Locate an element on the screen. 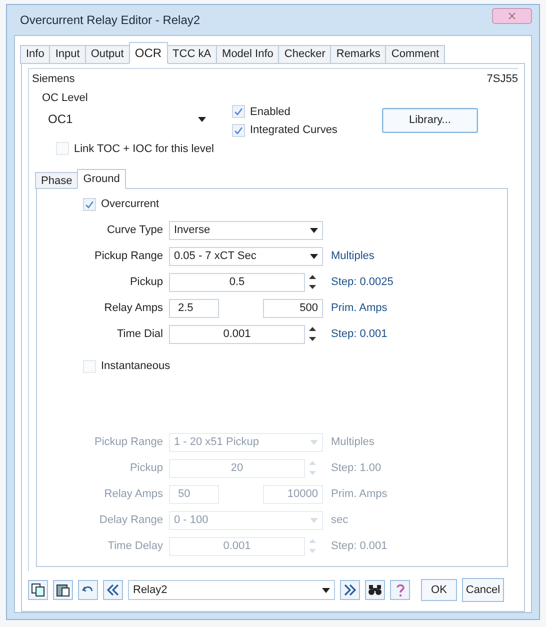 The width and height of the screenshot is (546, 627). checkbox-label: Integrated Curves is located at coordinates (294, 130).